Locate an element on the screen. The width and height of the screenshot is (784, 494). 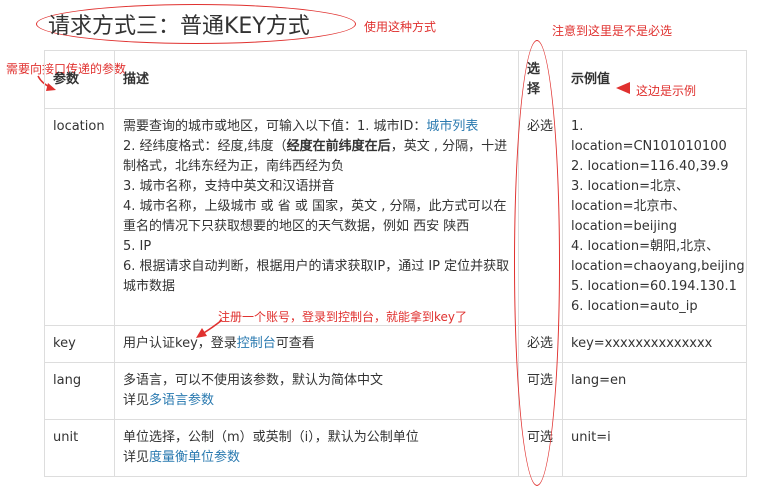
cell-param: lang is located at coordinates (79, 391).